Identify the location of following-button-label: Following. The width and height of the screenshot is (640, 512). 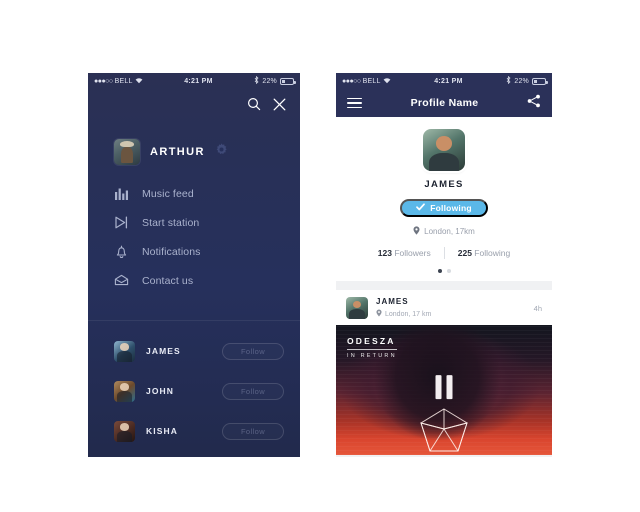
(451, 208).